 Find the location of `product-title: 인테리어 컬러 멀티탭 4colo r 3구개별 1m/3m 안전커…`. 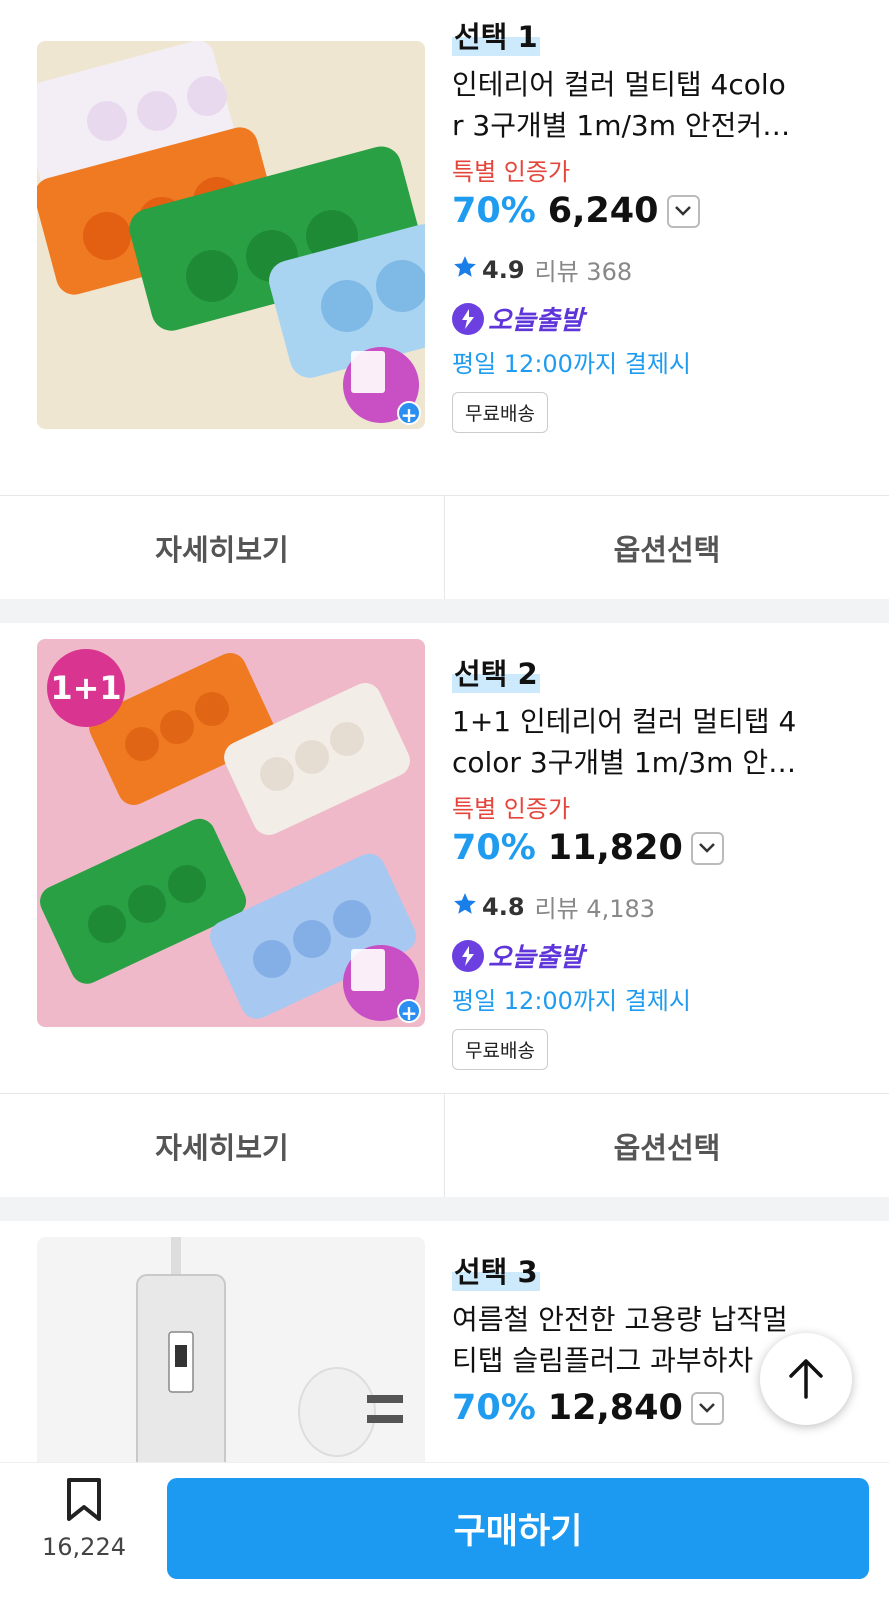

product-title: 인테리어 컬러 멀티탭 4colo r 3구개별 1m/3m 안전커… is located at coordinates (629, 105).